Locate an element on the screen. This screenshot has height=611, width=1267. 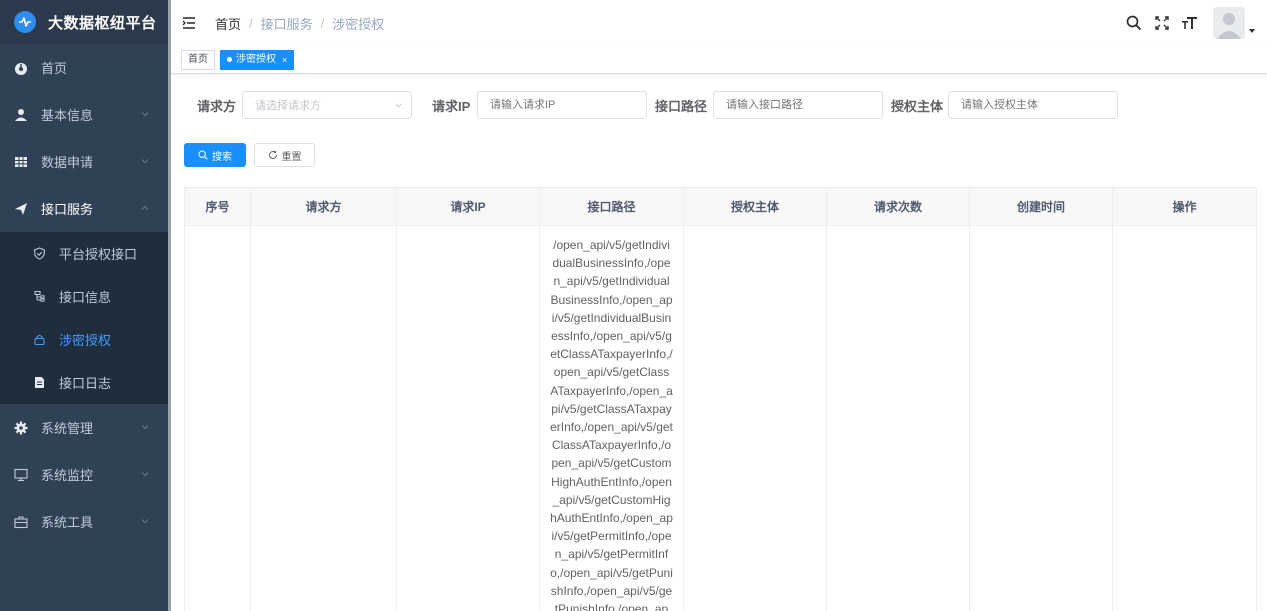
cell-index is located at coordinates (218, 418).